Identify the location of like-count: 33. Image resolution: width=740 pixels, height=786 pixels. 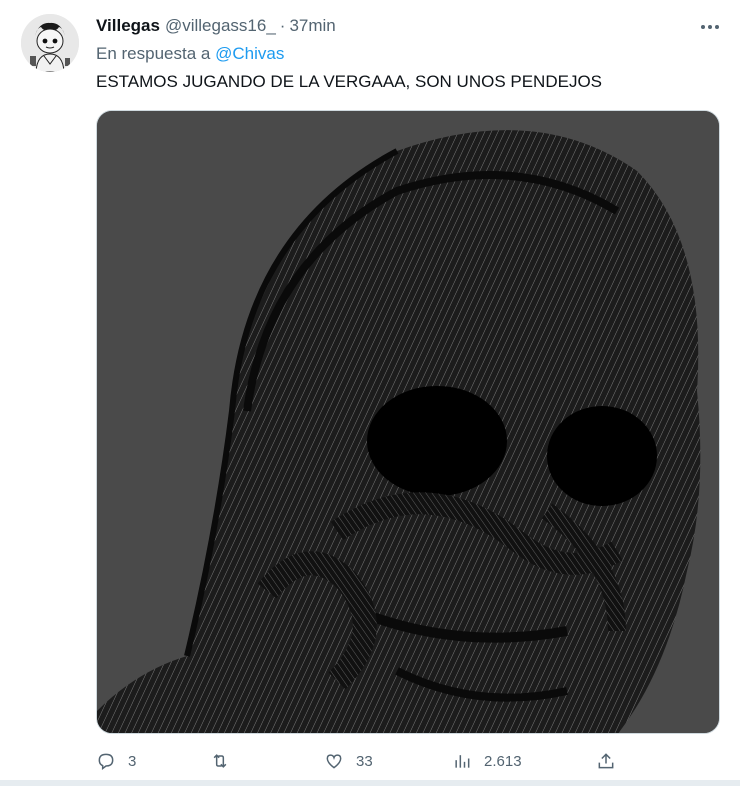
(364, 761).